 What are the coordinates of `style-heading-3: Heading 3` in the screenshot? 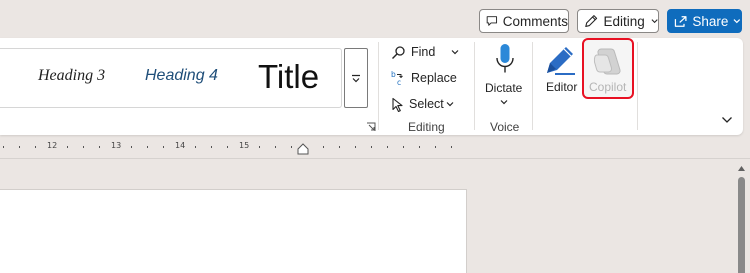 It's located at (71, 76).